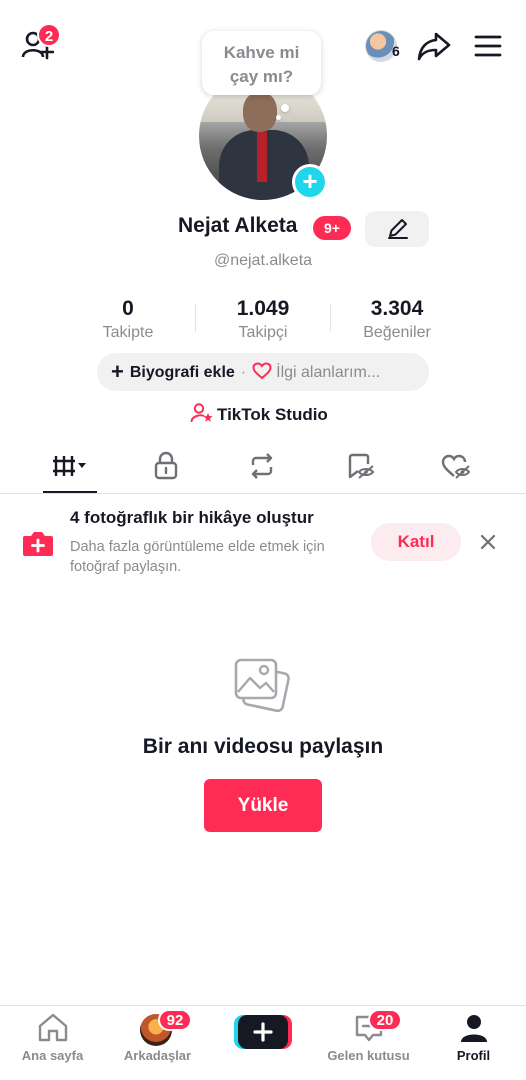 The height and width of the screenshot is (1080, 526). I want to click on note-bubble-line2: çay mı?, so click(261, 76).